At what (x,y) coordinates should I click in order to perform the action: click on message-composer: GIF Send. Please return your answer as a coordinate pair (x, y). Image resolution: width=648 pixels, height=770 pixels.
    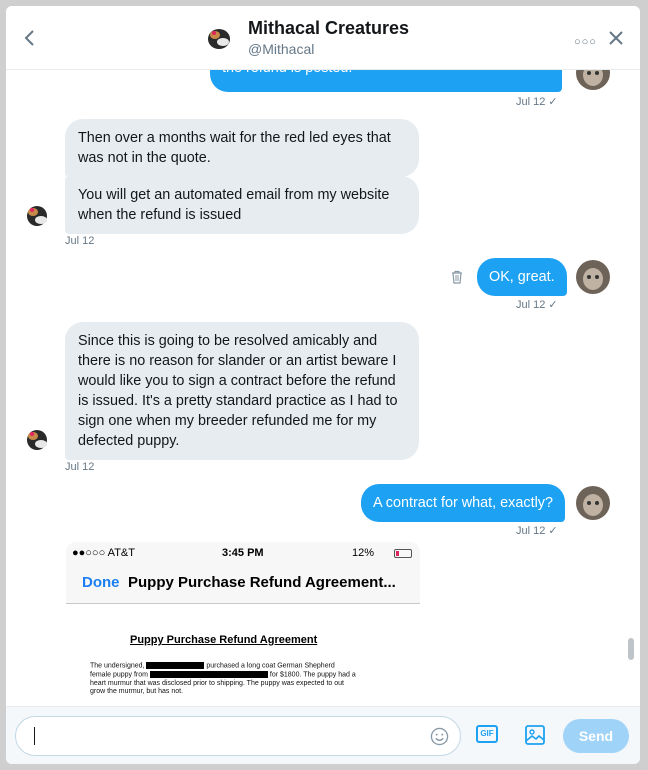
    Looking at the image, I should click on (323, 735).